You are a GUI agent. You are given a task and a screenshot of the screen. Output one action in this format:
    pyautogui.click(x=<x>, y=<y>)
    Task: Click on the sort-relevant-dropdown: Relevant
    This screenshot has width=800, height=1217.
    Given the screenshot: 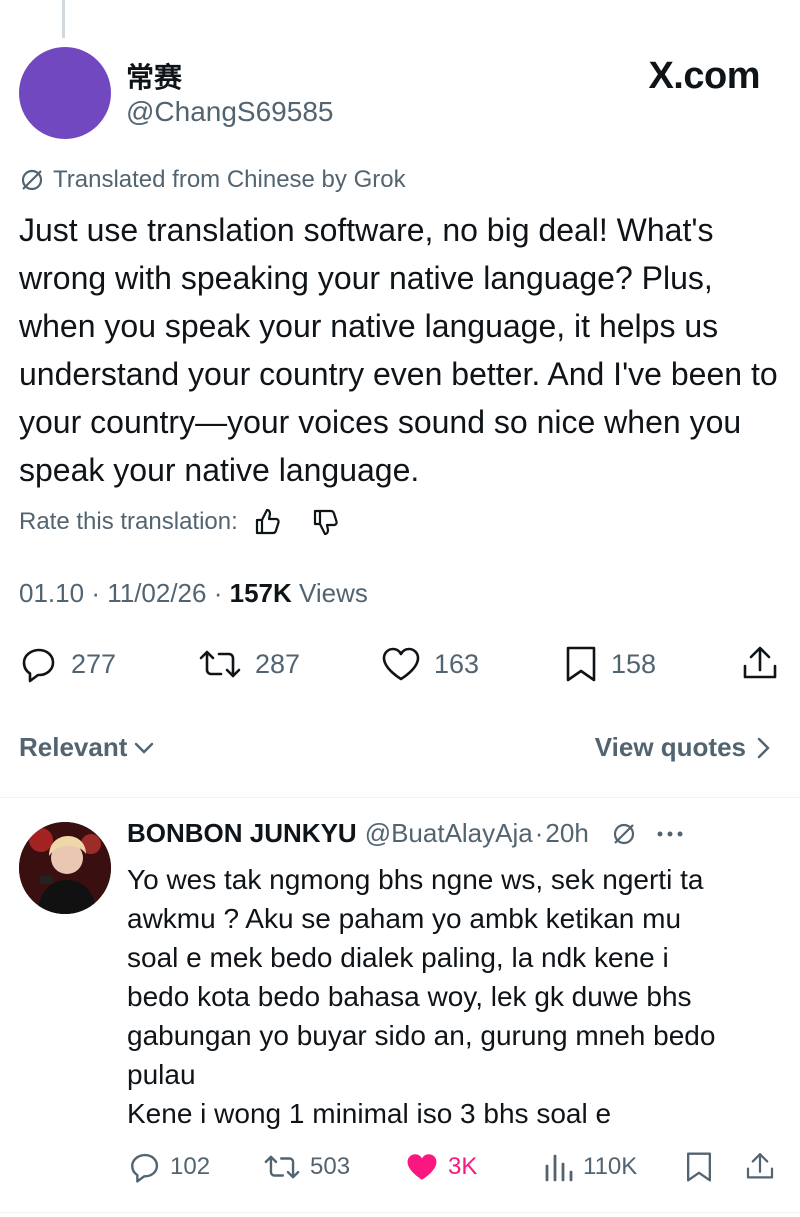 What is the action you would take?
    pyautogui.click(x=88, y=747)
    